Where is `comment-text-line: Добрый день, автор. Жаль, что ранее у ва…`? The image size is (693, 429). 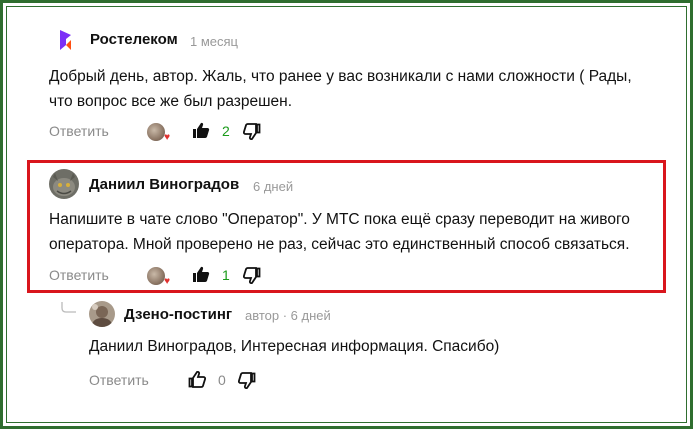 comment-text-line: Добрый день, автор. Жаль, что ранее у ва… is located at coordinates (340, 76).